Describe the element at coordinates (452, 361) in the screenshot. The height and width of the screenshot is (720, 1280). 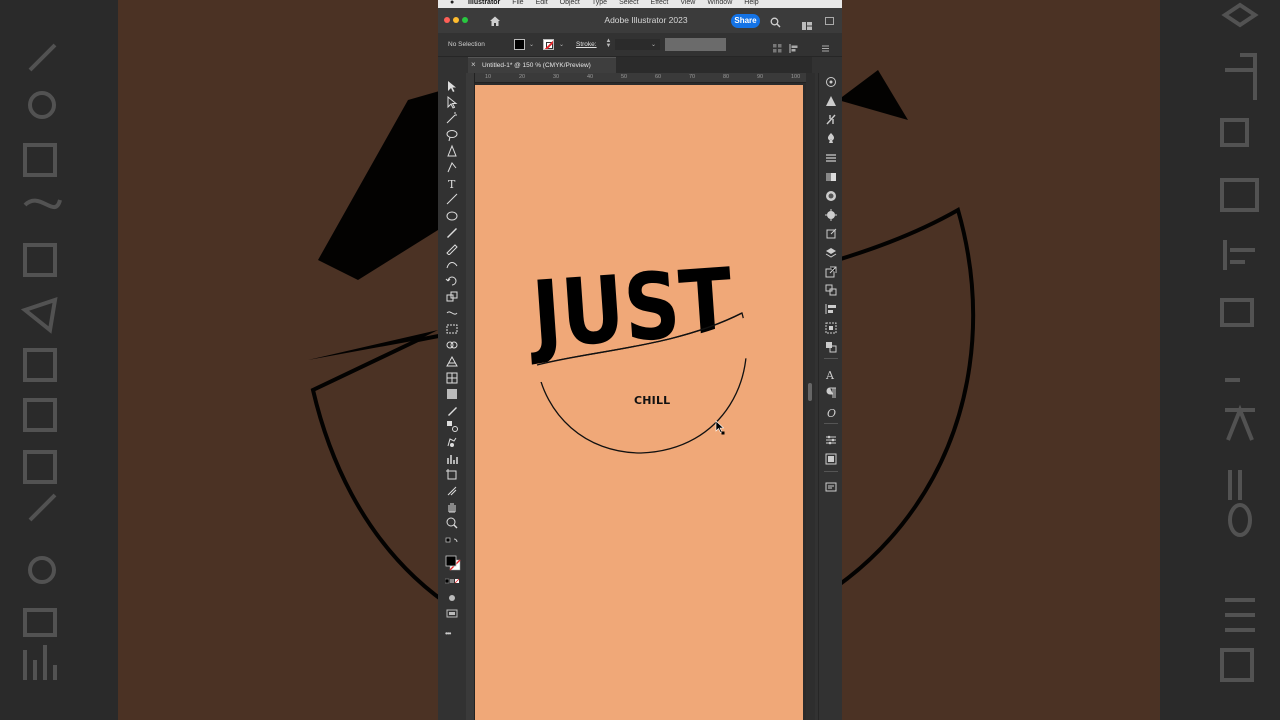
I see `perspective-grid-tool-icon` at that location.